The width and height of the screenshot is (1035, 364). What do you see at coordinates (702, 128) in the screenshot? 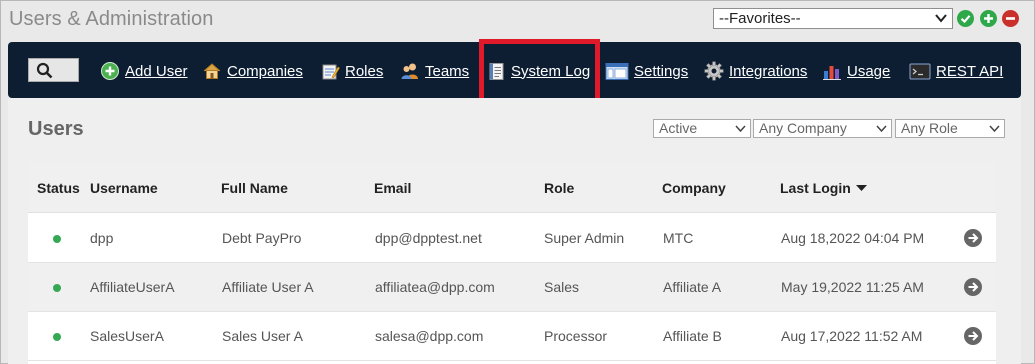
I see `status-filter-select: Active` at bounding box center [702, 128].